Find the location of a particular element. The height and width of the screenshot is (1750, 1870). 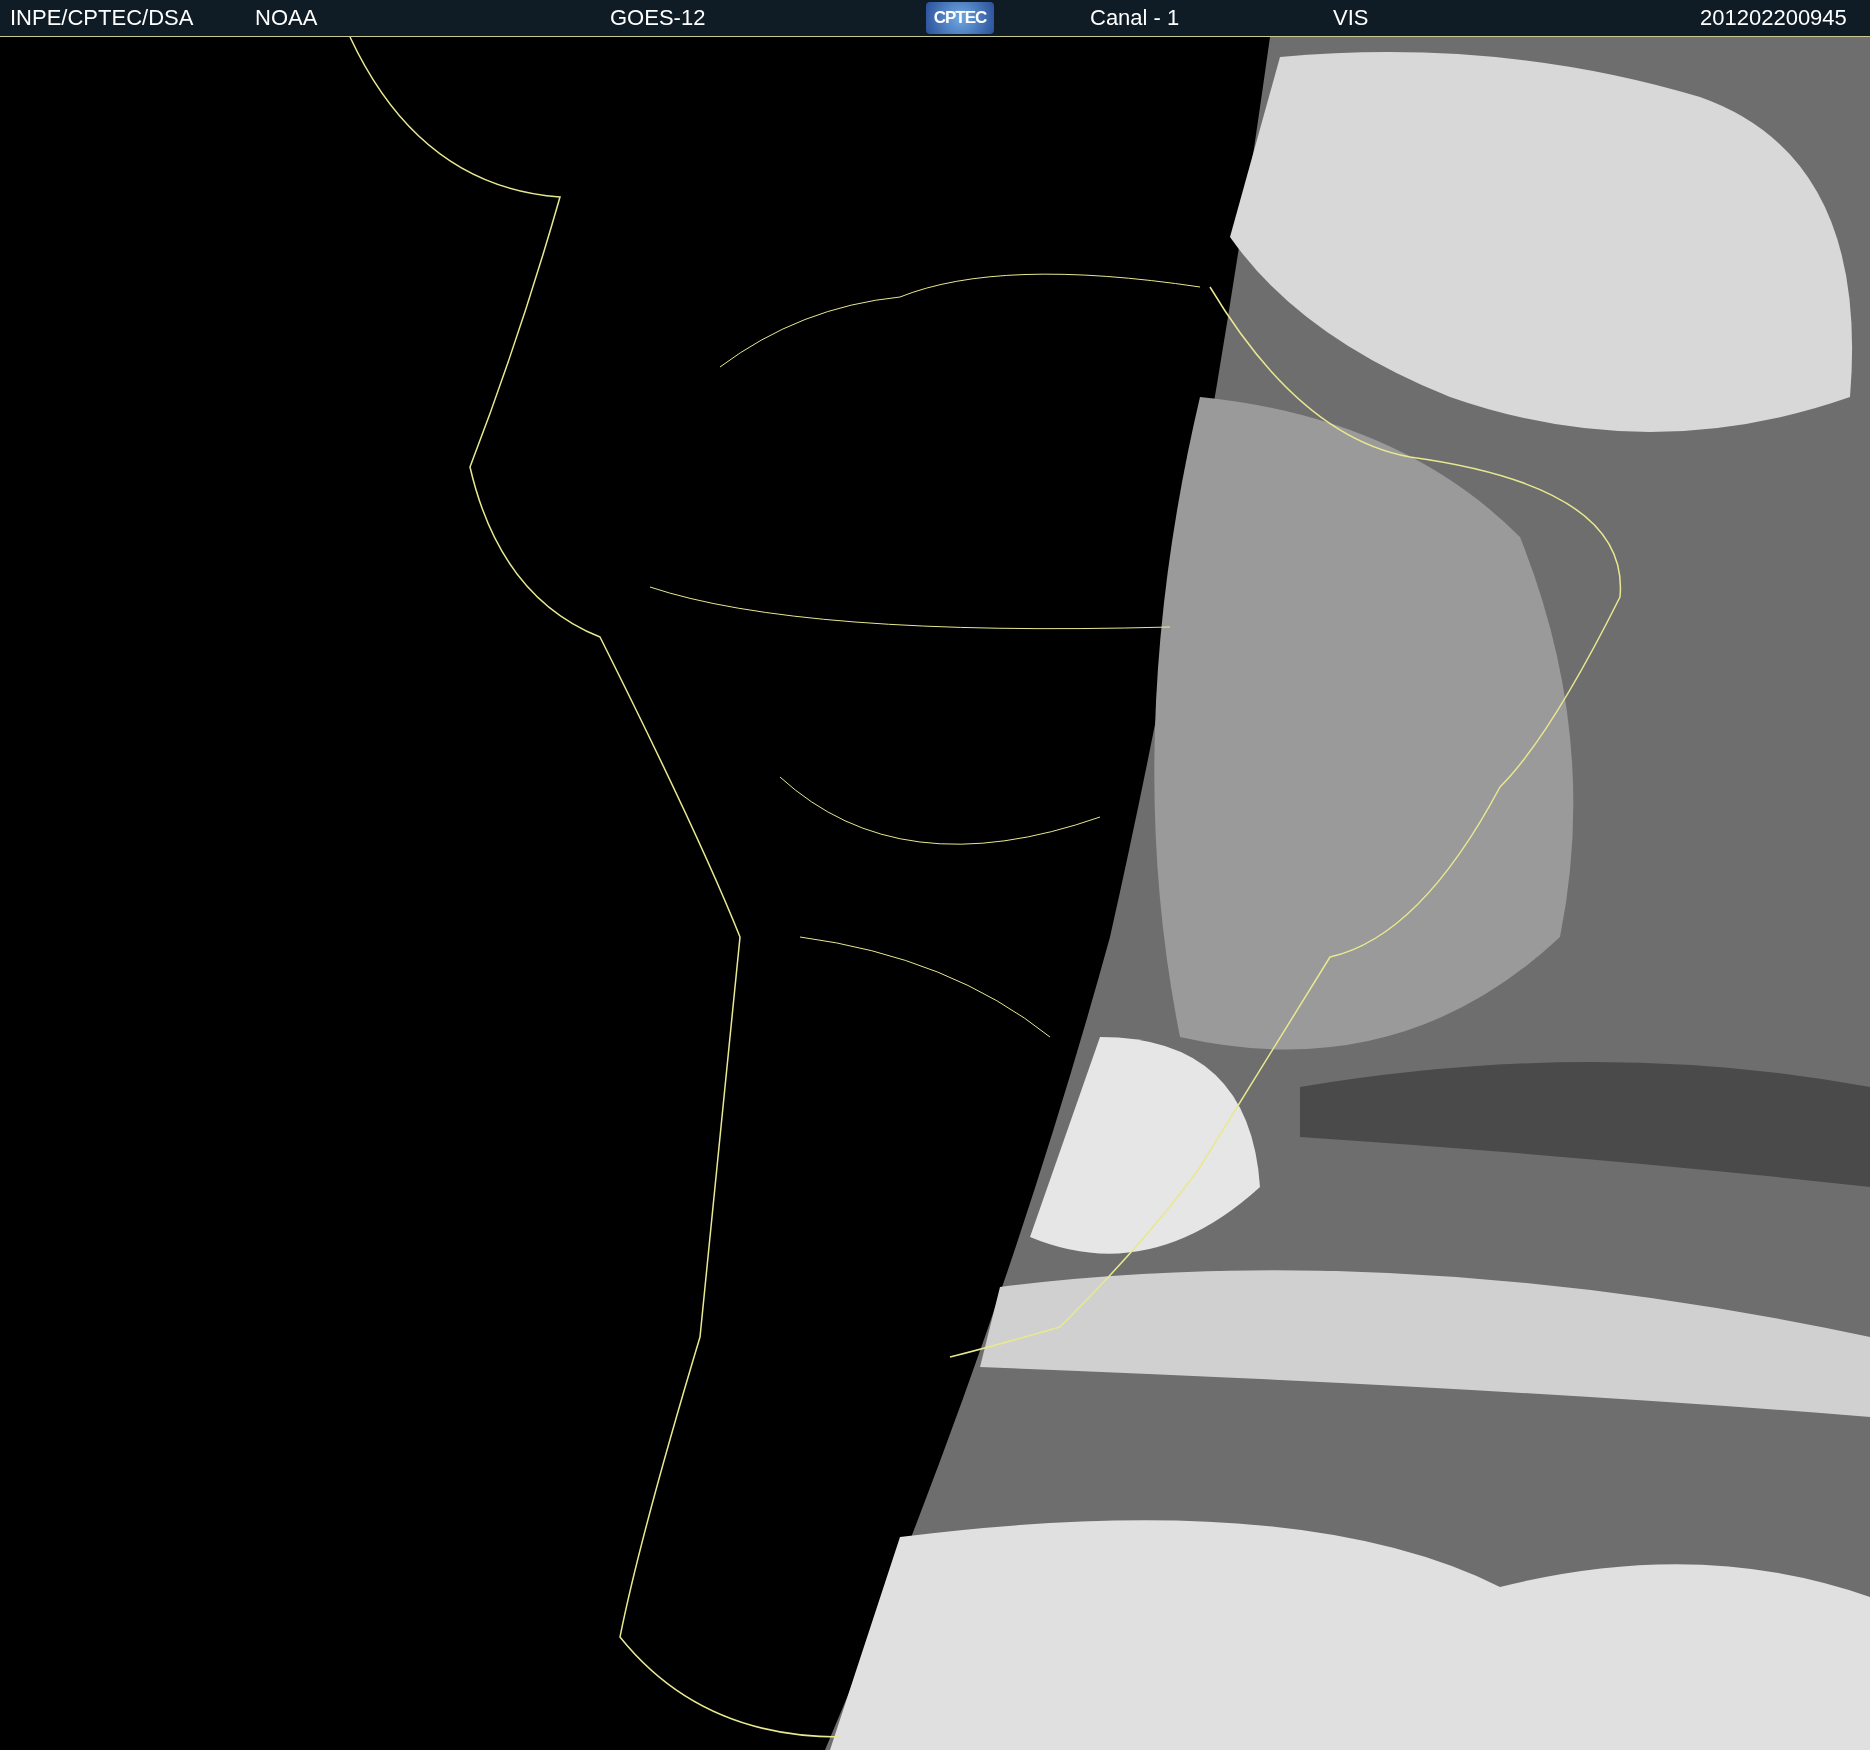

header-label: INPE/CPTEC/DSA is located at coordinates (102, 18).